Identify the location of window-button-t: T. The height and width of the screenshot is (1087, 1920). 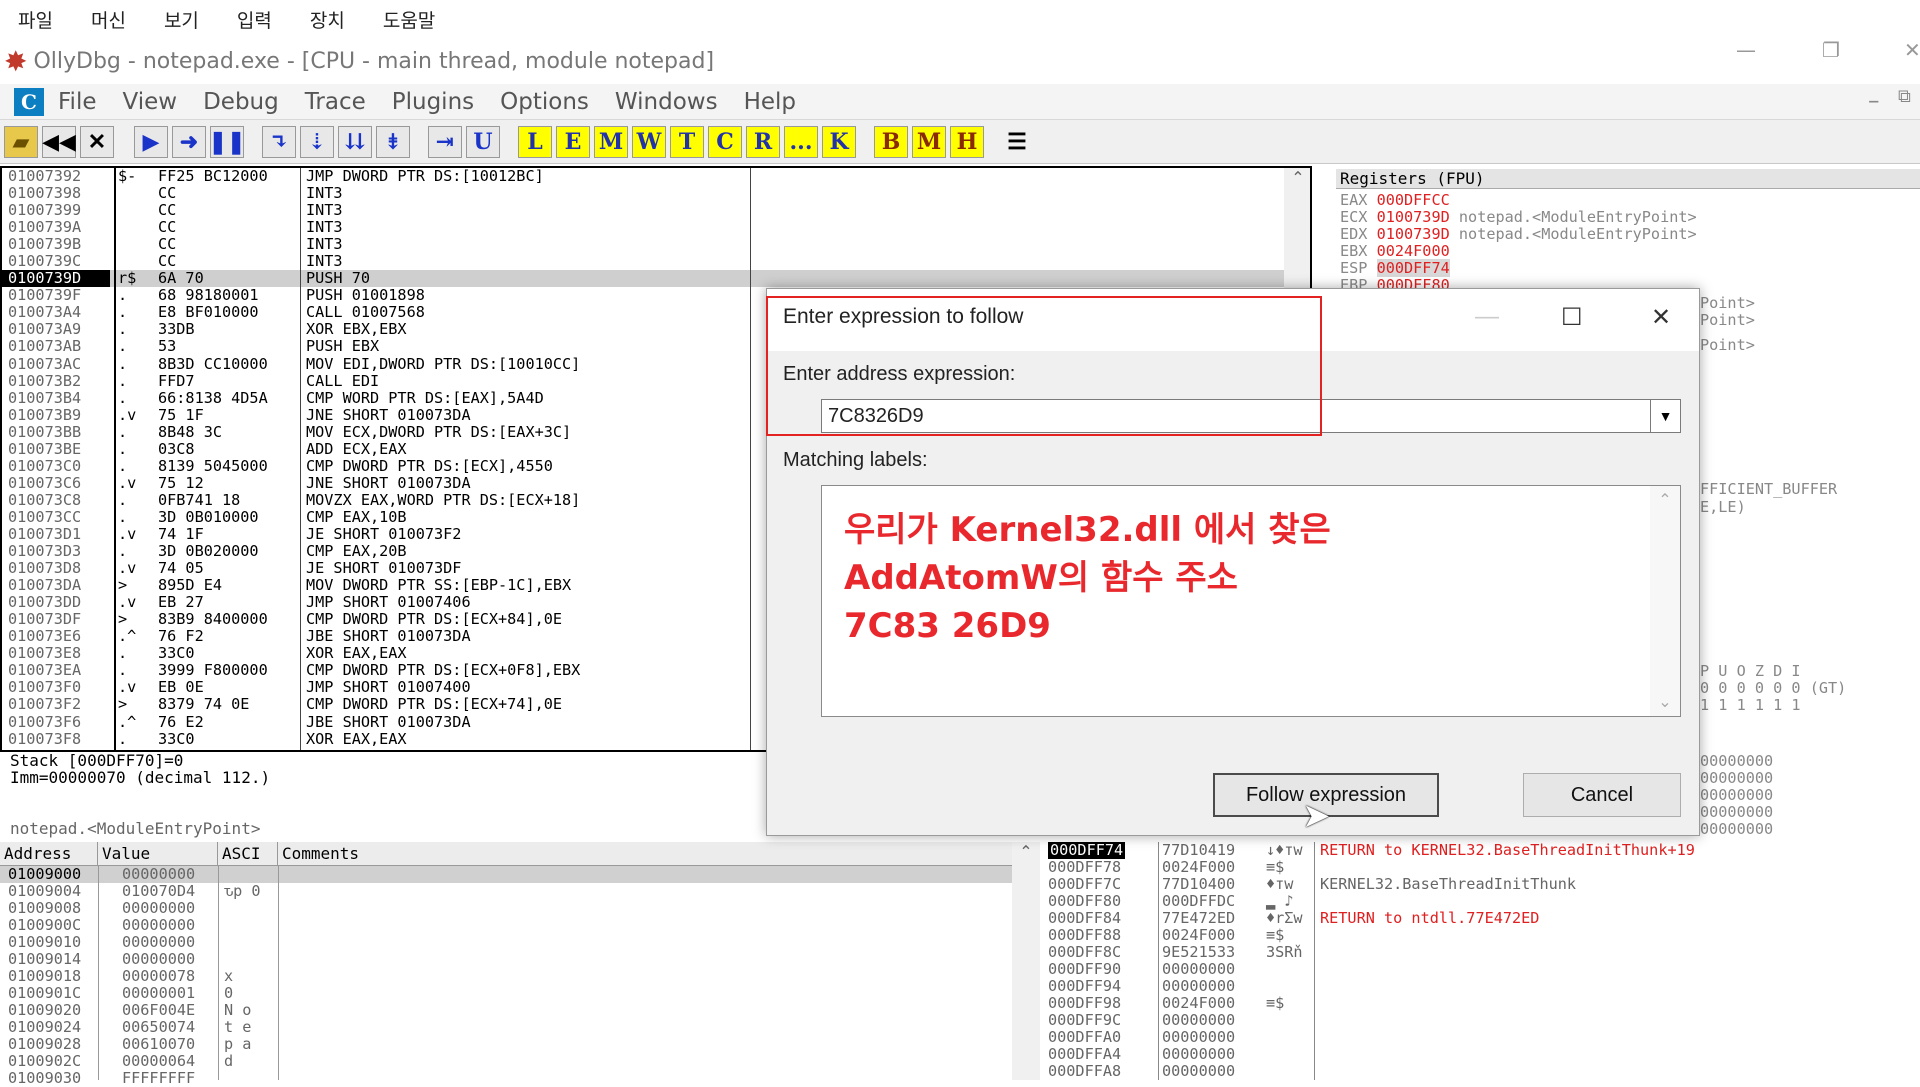
(687, 142).